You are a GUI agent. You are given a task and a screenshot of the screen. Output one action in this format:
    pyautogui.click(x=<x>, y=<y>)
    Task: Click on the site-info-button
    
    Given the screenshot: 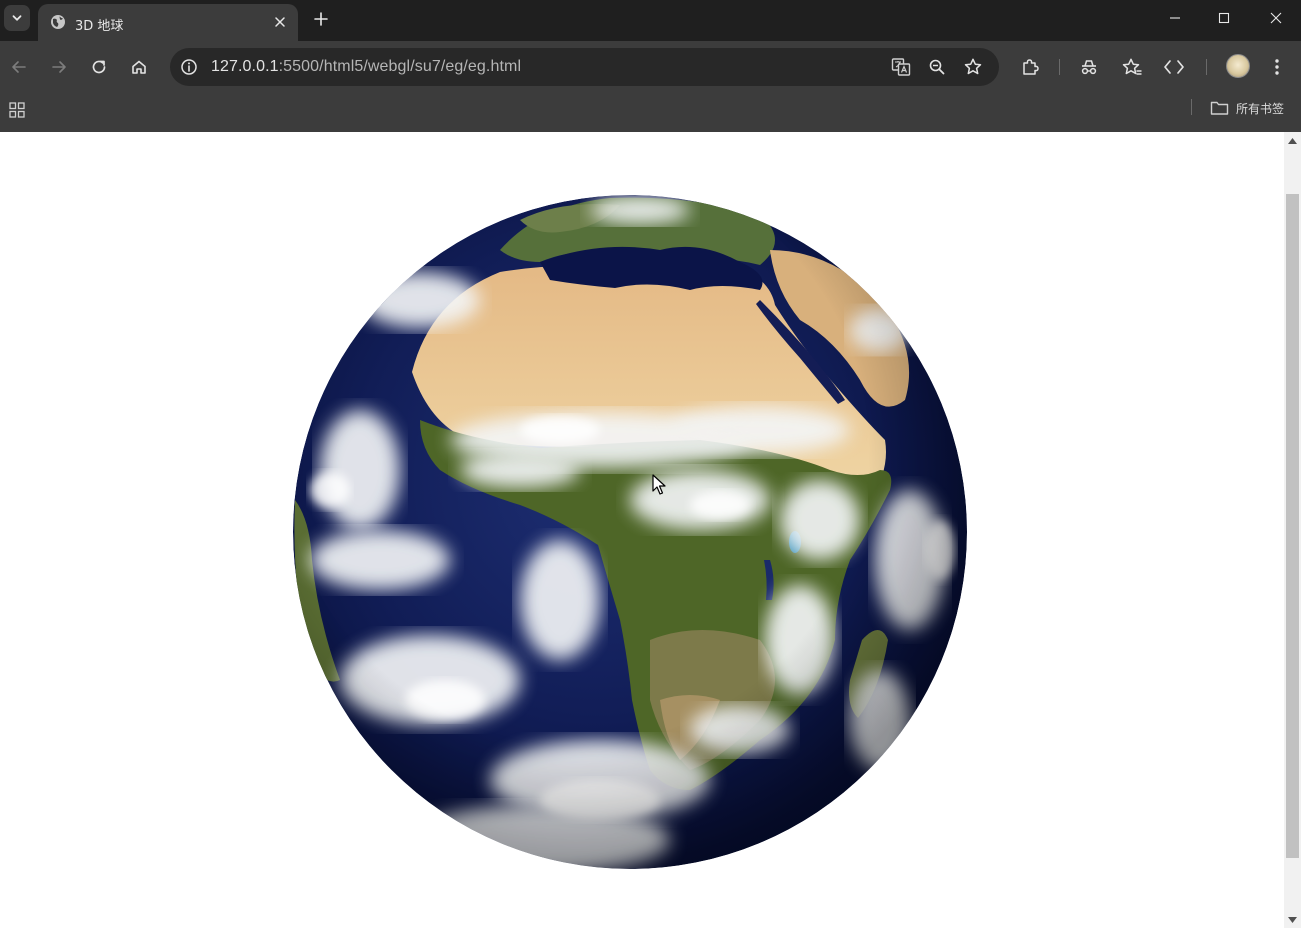 What is the action you would take?
    pyautogui.click(x=189, y=67)
    